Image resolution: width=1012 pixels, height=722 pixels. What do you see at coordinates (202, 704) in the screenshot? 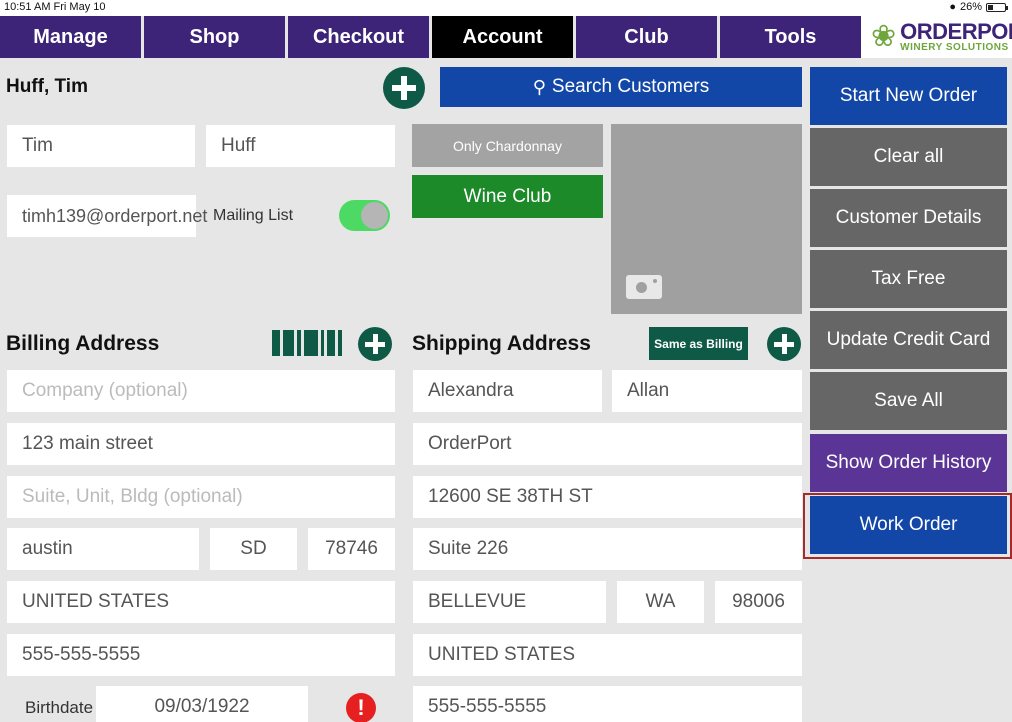
I see `birthdate-field: 09/03/1922` at bounding box center [202, 704].